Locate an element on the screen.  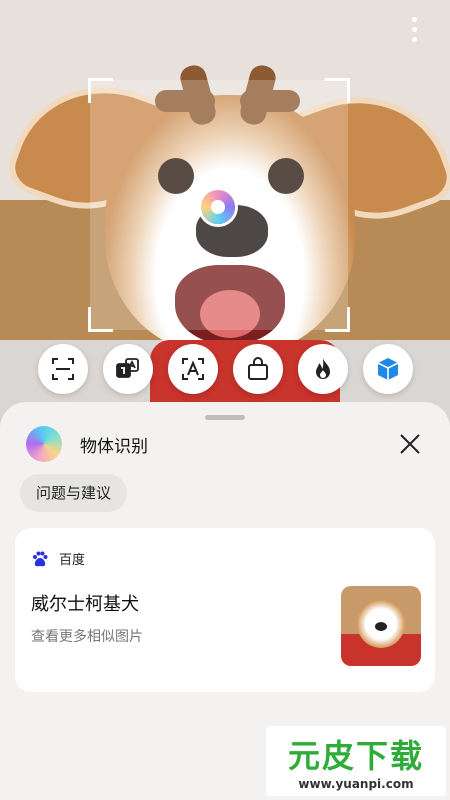
more-vertical-icon is located at coordinates (414, 30).